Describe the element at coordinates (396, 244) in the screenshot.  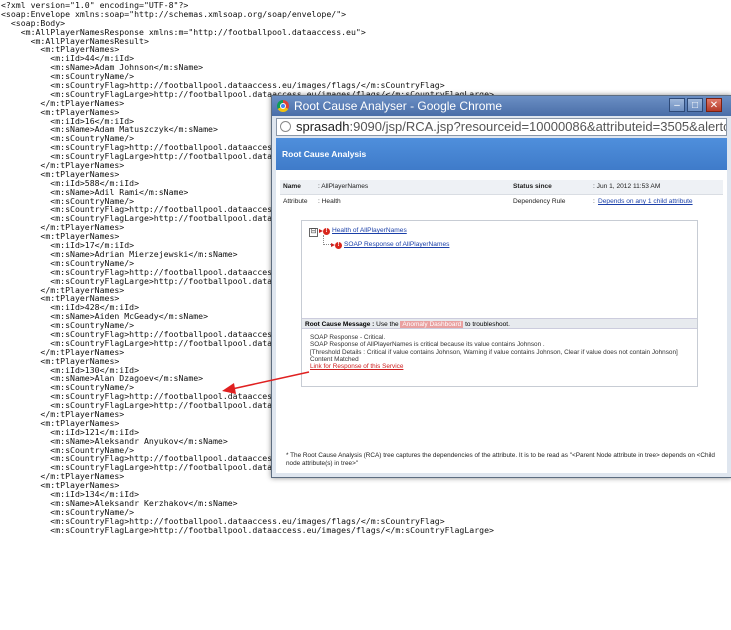
I see `tree-node-child-link: SOAP Response of AllPlayerNames` at that location.